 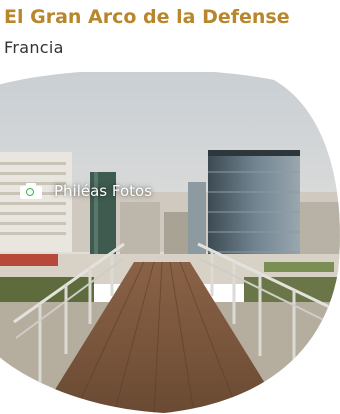 I want to click on photo-credit: Philéas Fotos, so click(x=86, y=191).